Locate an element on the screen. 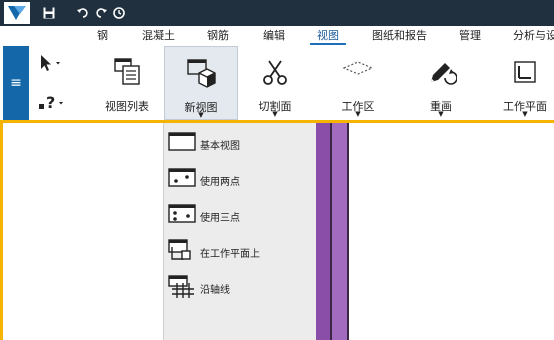  menu-item-view: 视图 is located at coordinates (328, 36).